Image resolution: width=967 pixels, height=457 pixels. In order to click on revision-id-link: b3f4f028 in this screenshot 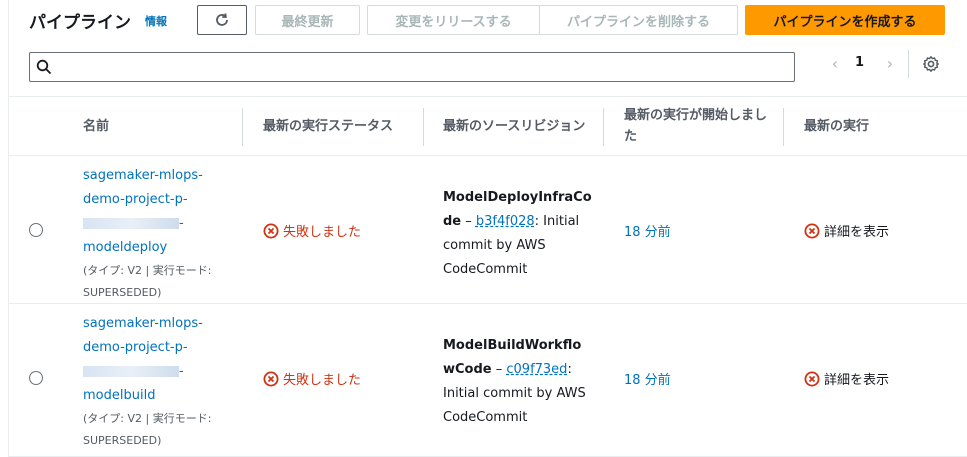, I will do `click(505, 221)`.